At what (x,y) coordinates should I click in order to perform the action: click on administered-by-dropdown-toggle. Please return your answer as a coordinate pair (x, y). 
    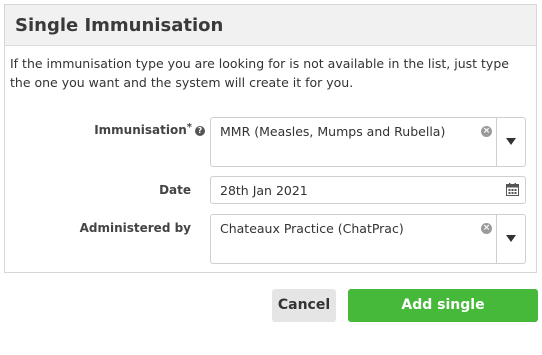
    Looking at the image, I should click on (510, 239).